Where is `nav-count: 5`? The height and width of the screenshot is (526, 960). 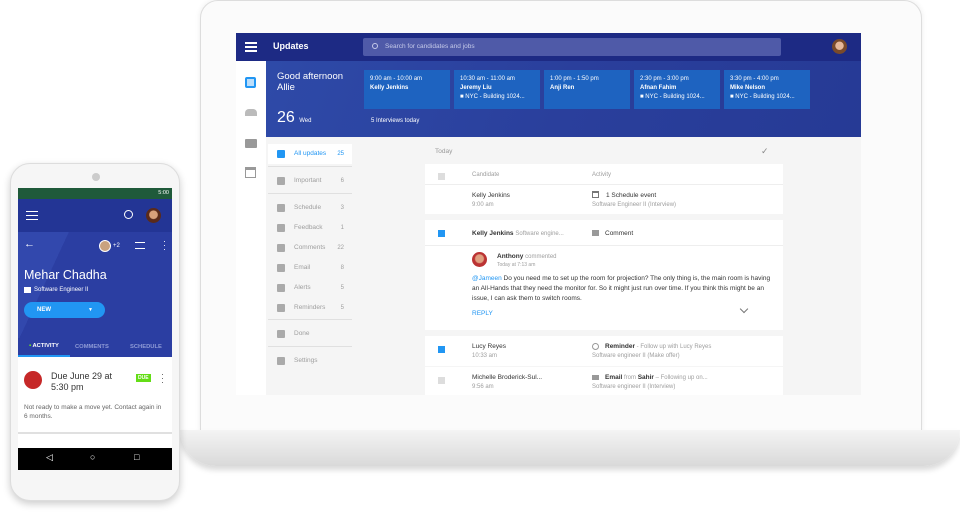
nav-count: 5 is located at coordinates (342, 308).